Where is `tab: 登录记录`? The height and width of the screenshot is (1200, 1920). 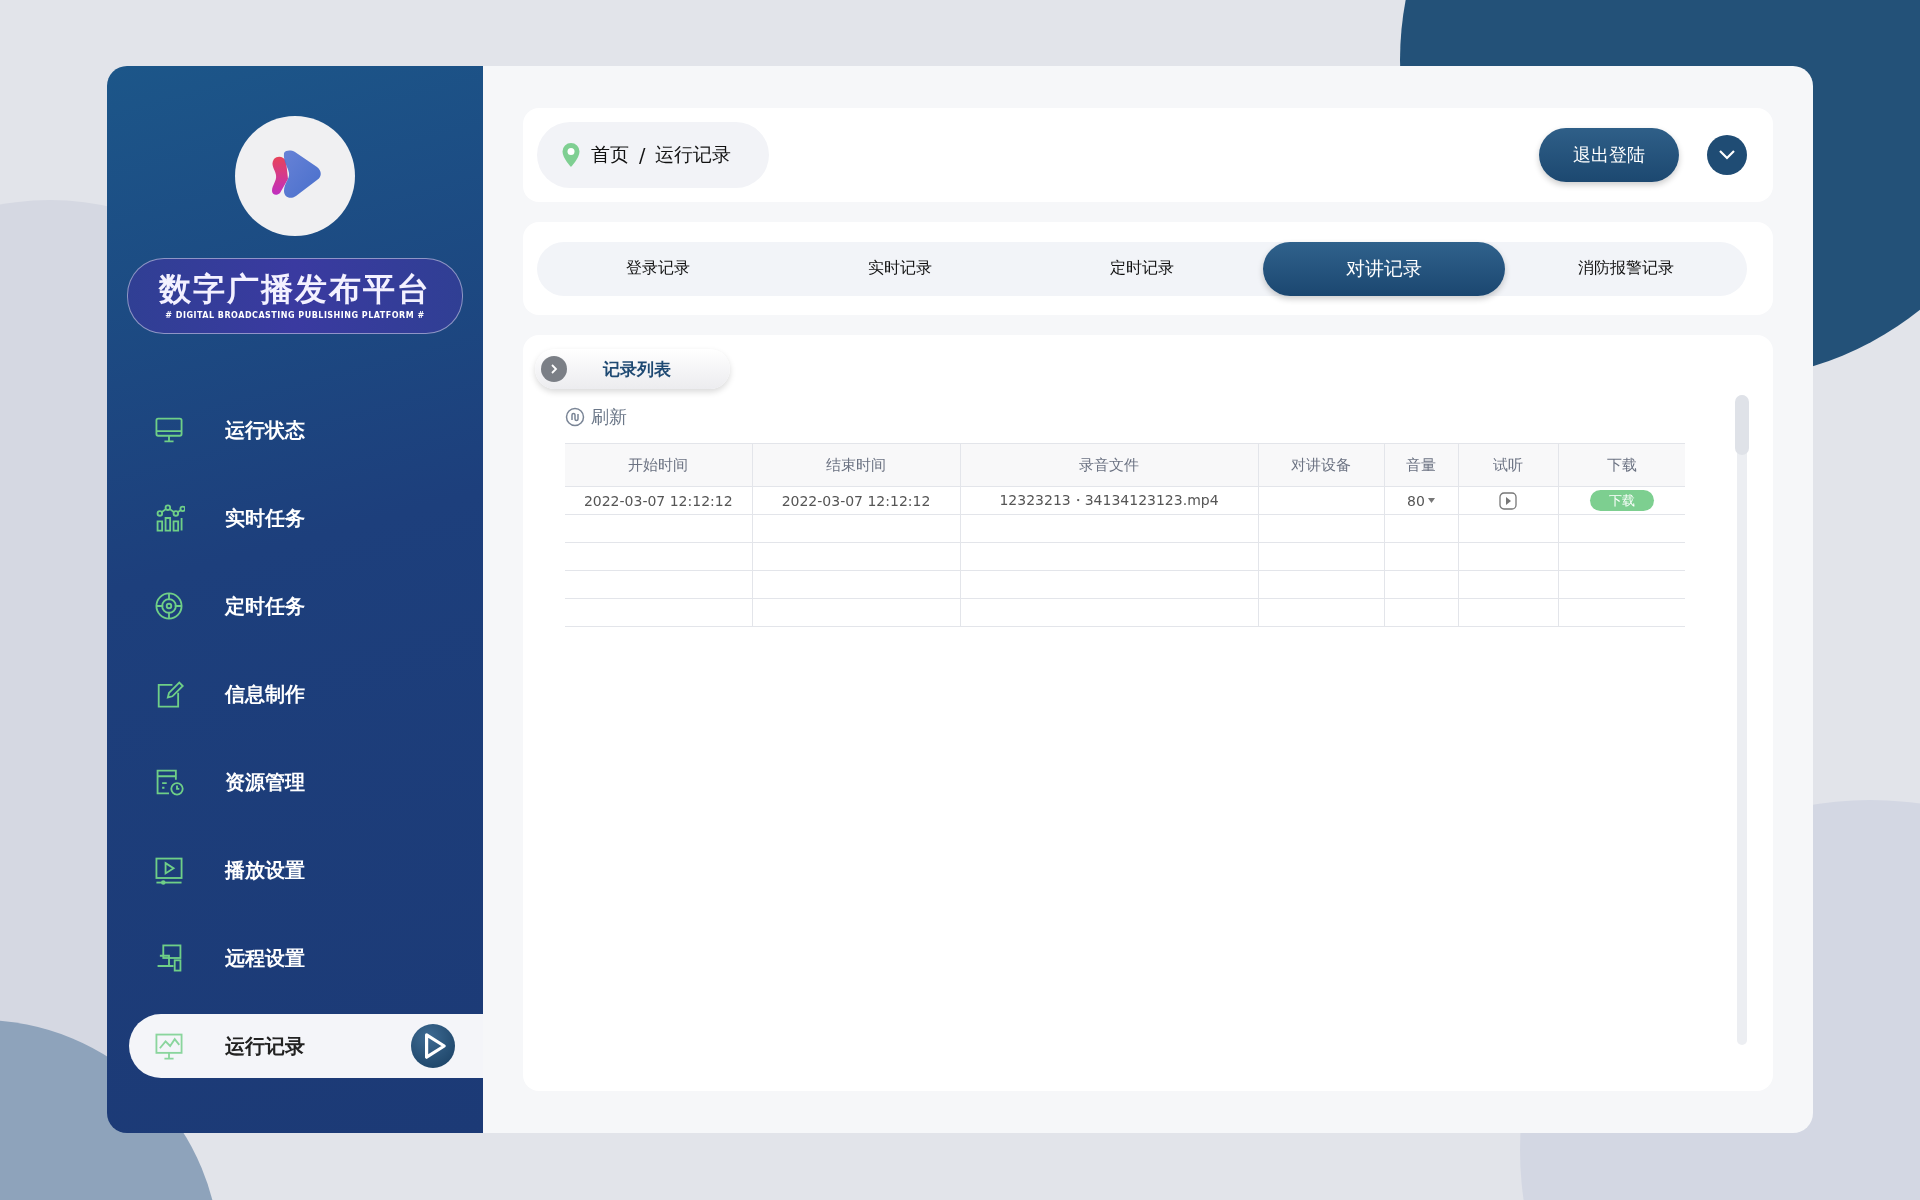
tab: 登录记录 is located at coordinates (658, 268).